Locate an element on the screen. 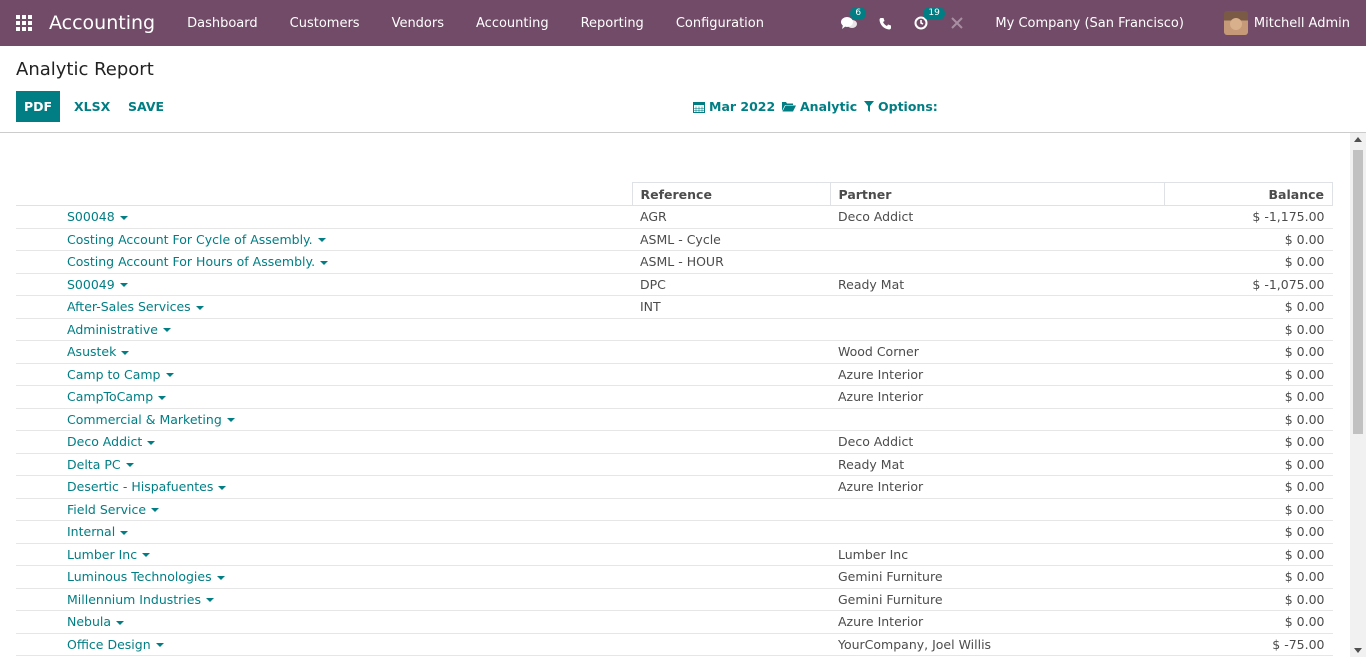 This screenshot has width=1366, height=657. menu-accounting: Accounting is located at coordinates (512, 23).